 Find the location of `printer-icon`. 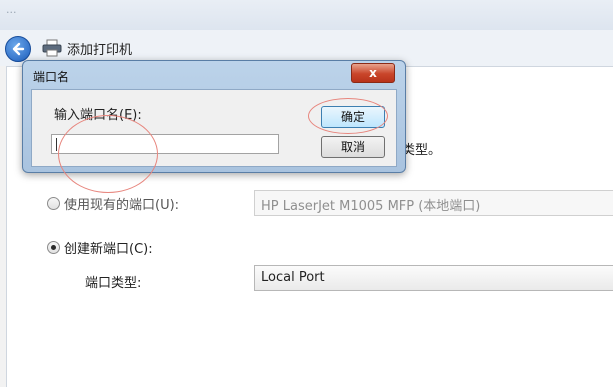

printer-icon is located at coordinates (52, 48).